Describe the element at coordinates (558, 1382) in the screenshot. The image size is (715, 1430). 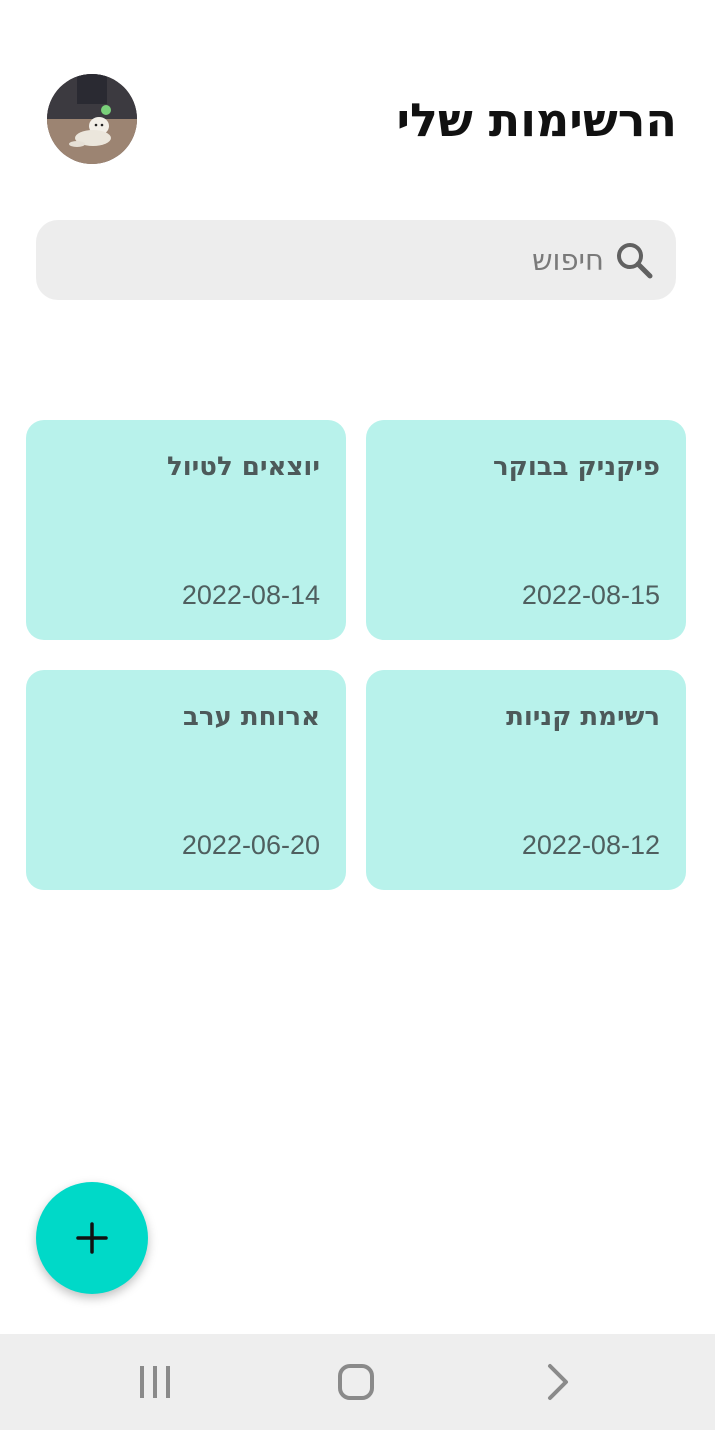
I see `back-icon` at that location.